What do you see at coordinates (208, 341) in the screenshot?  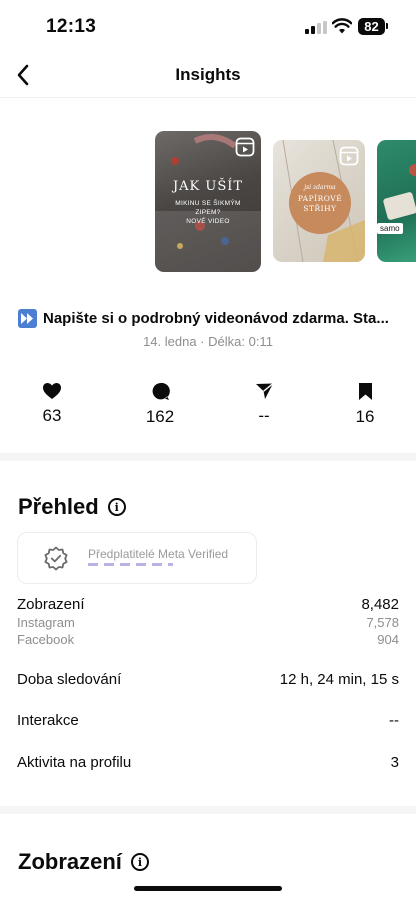 I see `post-meta: 14. ledna · Délka: 0:11` at bounding box center [208, 341].